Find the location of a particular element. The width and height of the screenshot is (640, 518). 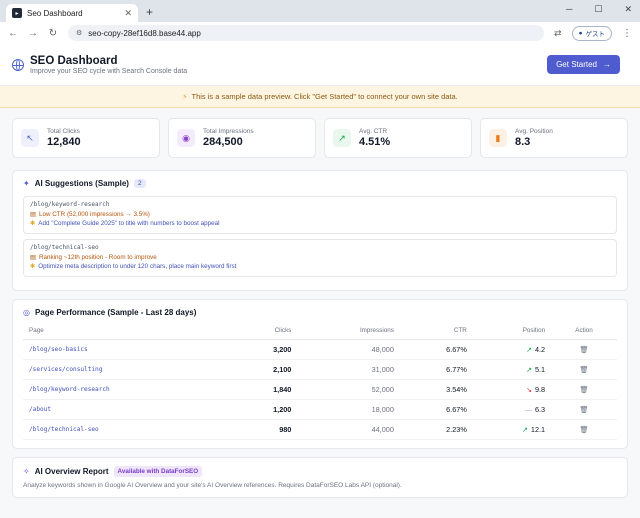

clicks-cell: 1,840 is located at coordinates (263, 389).